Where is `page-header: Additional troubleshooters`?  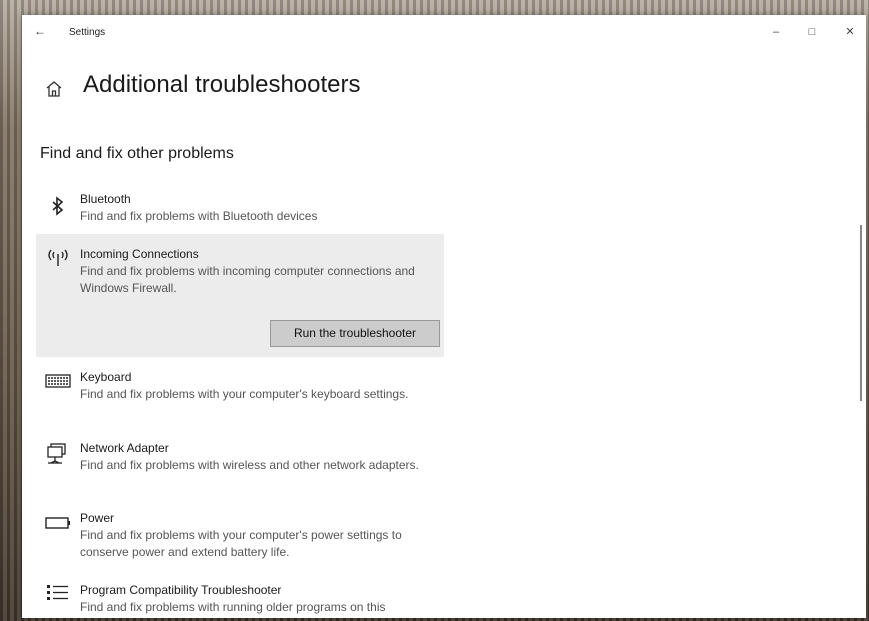 page-header: Additional troubleshooters is located at coordinates (344, 91).